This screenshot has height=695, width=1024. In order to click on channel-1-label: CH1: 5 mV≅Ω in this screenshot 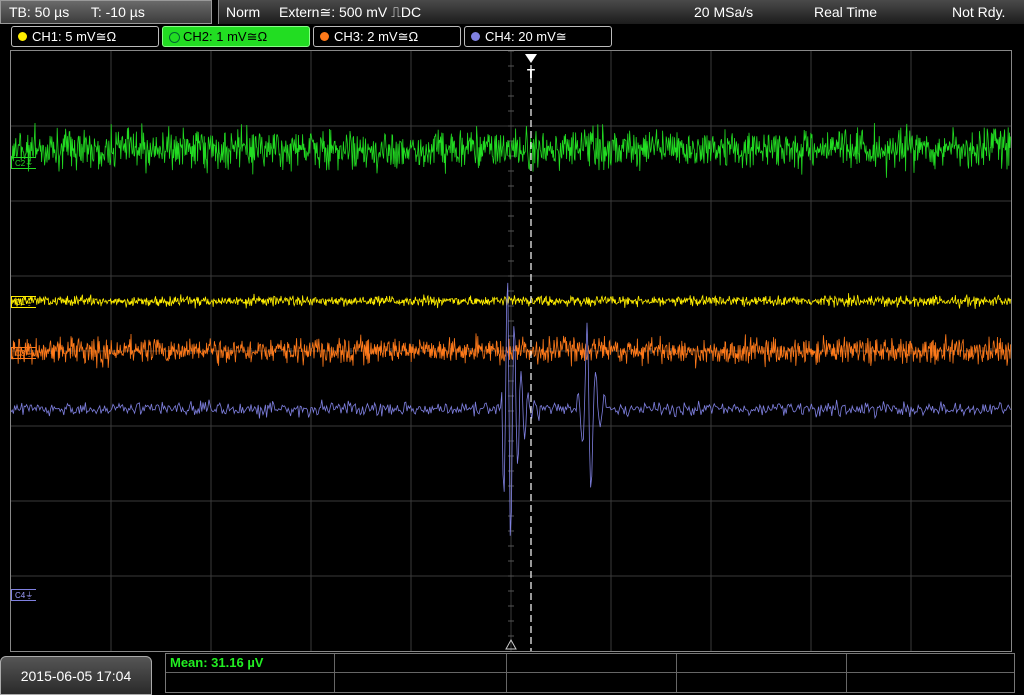, I will do `click(74, 36)`.